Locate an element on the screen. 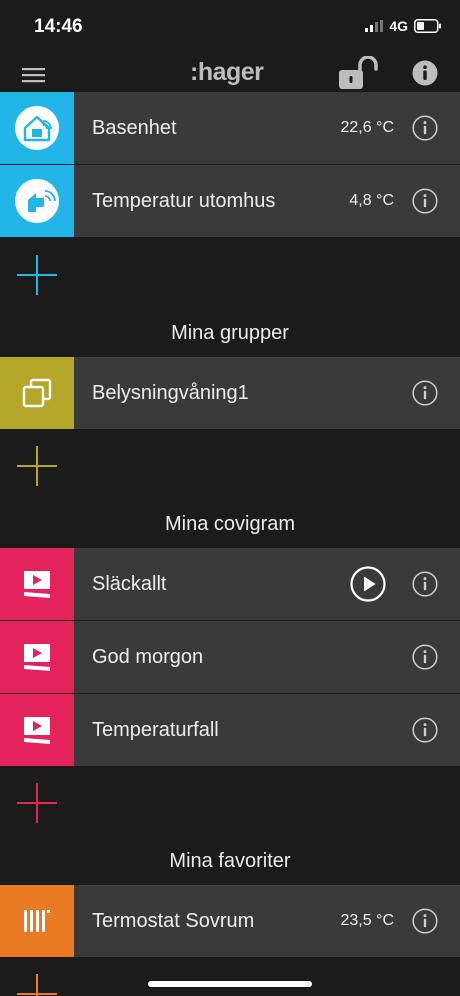 This screenshot has height=996, width=460. base-unit-icon is located at coordinates (37, 128).